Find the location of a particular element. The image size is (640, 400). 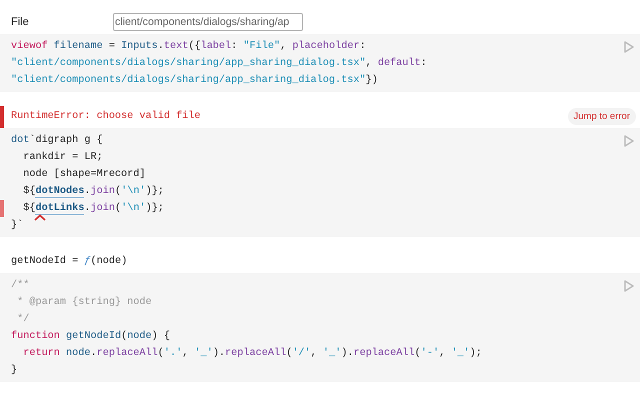

cell-output: getNodeId = ƒ(node) is located at coordinates (69, 261).